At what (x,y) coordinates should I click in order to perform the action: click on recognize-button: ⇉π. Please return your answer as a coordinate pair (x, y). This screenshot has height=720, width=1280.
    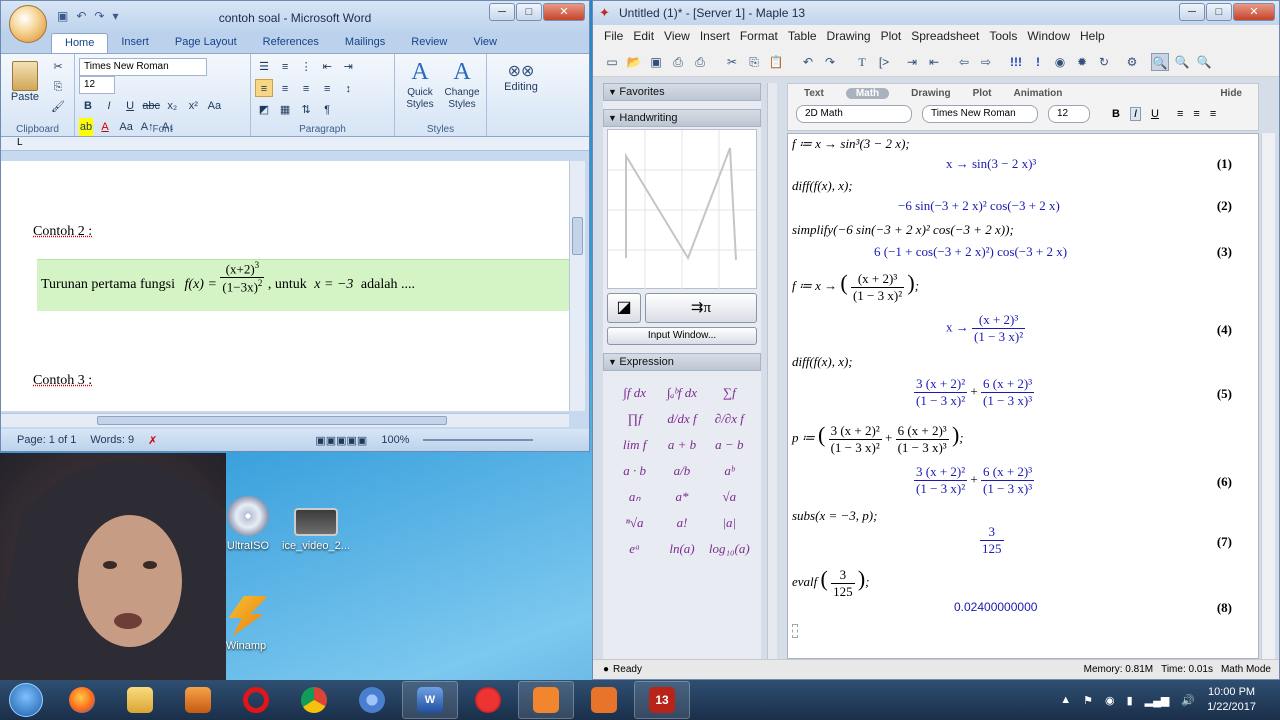
    Looking at the image, I should click on (701, 308).